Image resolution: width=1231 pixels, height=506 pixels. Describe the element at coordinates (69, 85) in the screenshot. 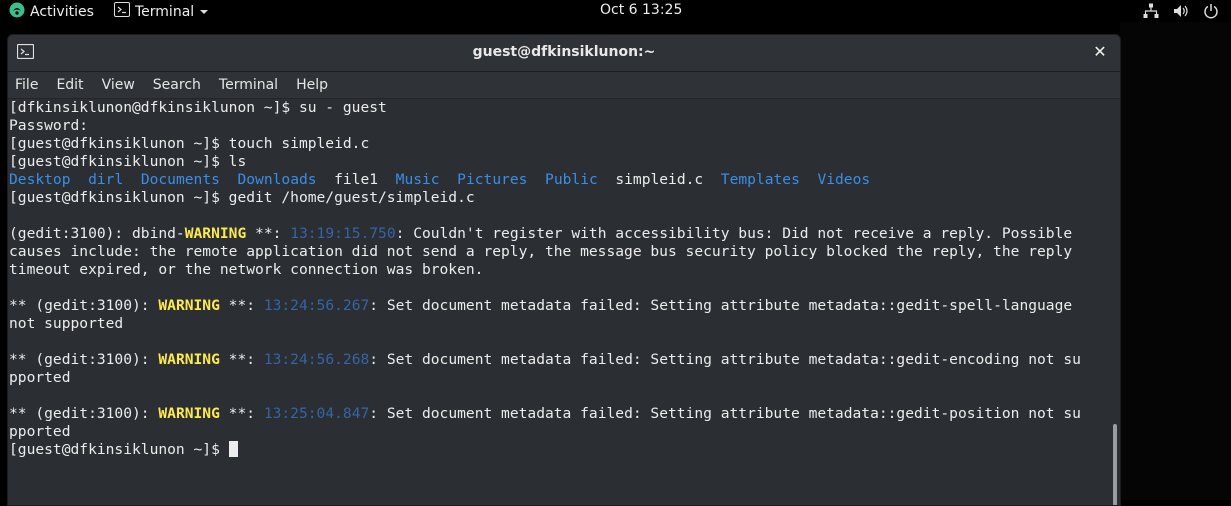

I see `menu-edit: Edit` at that location.